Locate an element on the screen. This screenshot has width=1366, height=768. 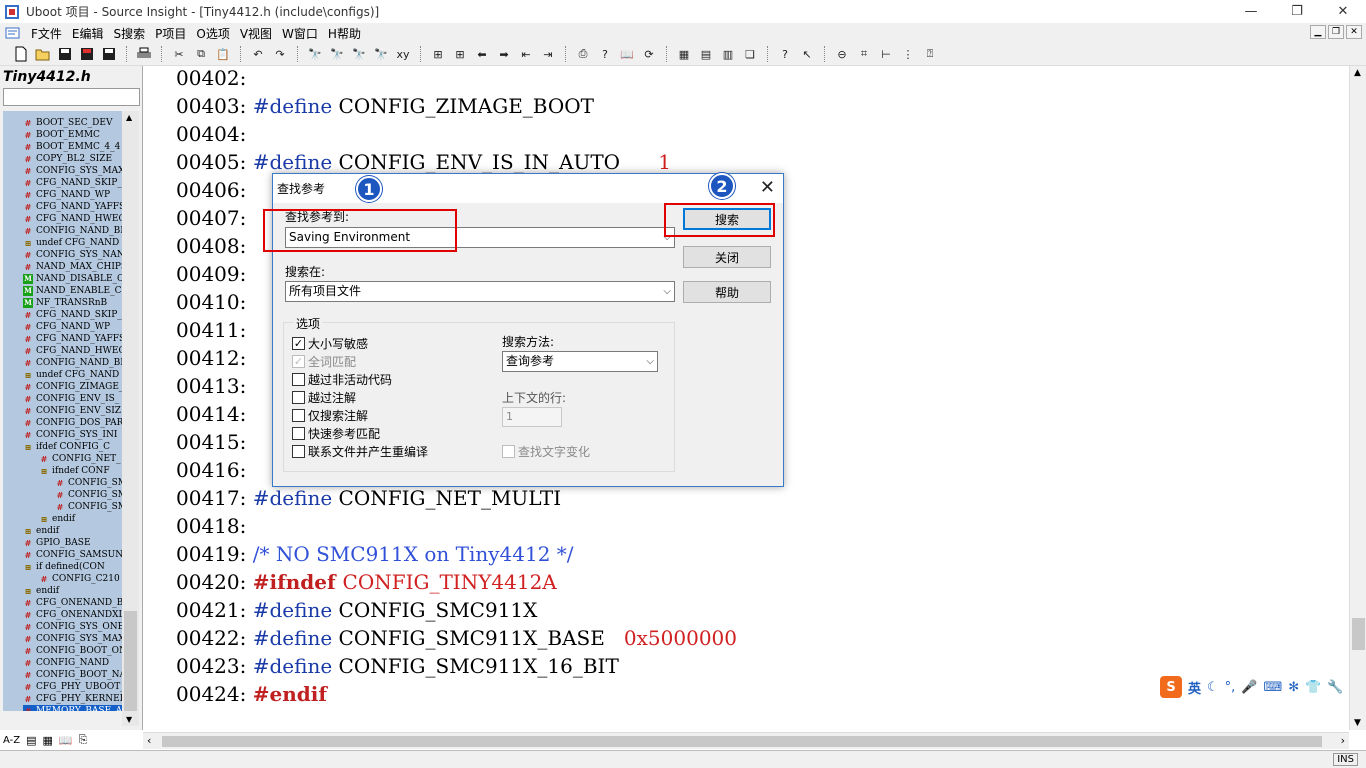
find-icon: 🔭 is located at coordinates (315, 54).